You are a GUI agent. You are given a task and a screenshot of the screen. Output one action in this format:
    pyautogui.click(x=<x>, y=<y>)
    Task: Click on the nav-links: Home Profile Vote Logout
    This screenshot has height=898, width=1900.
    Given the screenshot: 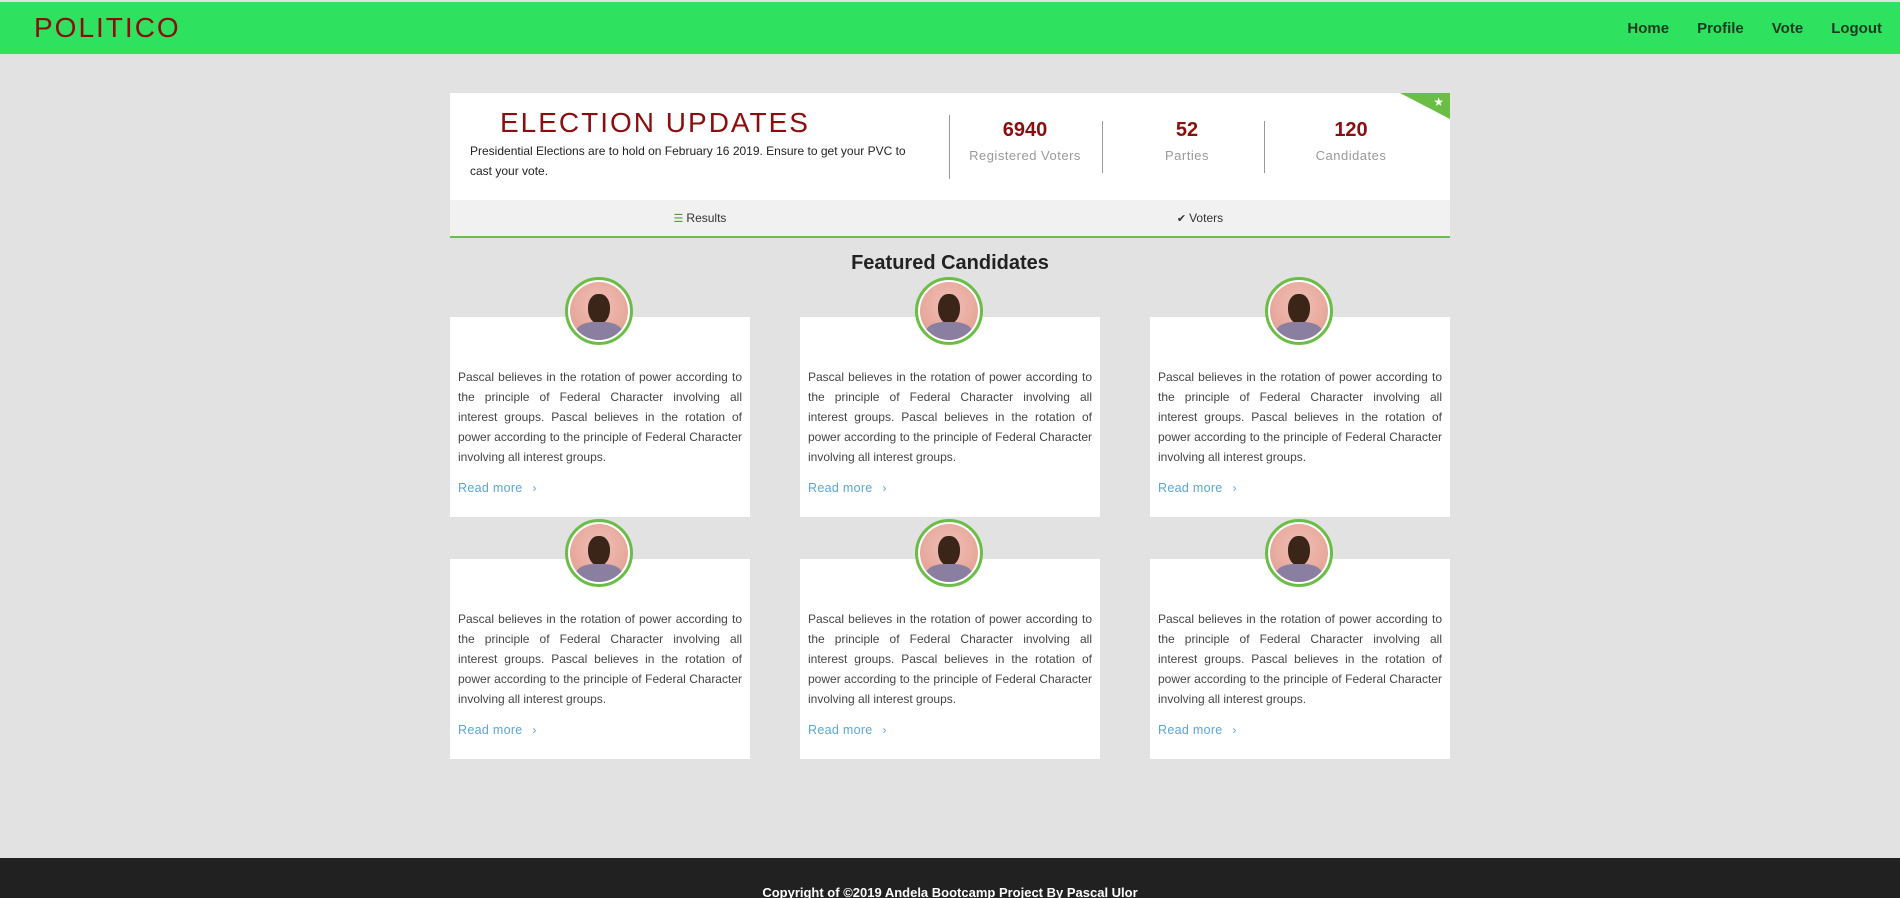 What is the action you would take?
    pyautogui.click(x=1740, y=28)
    